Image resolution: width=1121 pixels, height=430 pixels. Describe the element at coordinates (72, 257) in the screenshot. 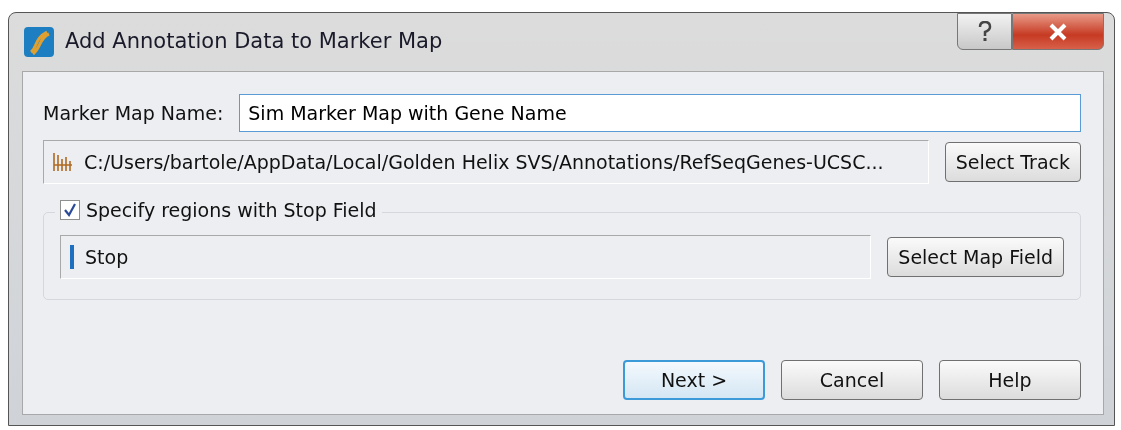

I see `field-icon` at that location.